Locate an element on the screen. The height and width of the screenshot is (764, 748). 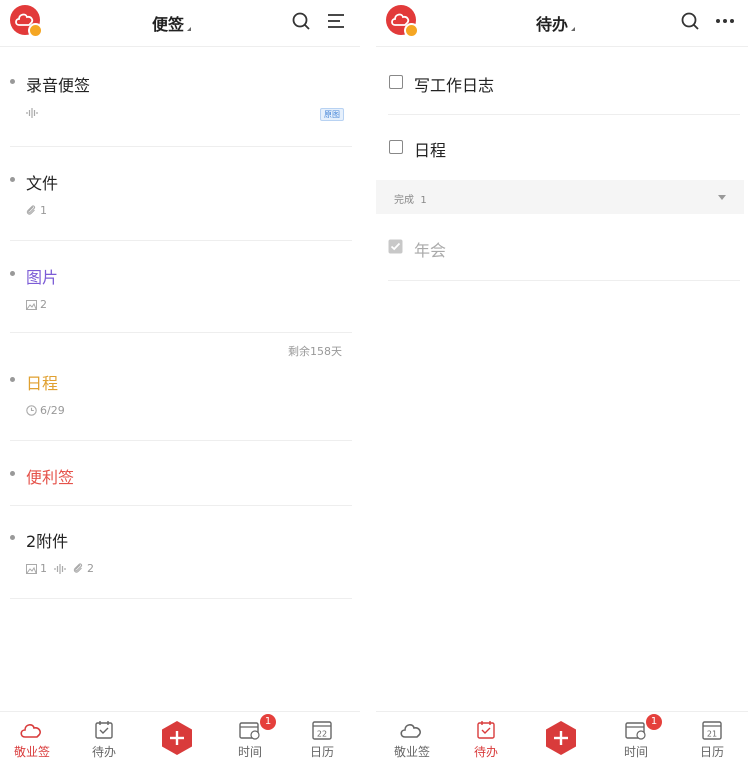
note-title: 日程 is located at coordinates (42, 383).